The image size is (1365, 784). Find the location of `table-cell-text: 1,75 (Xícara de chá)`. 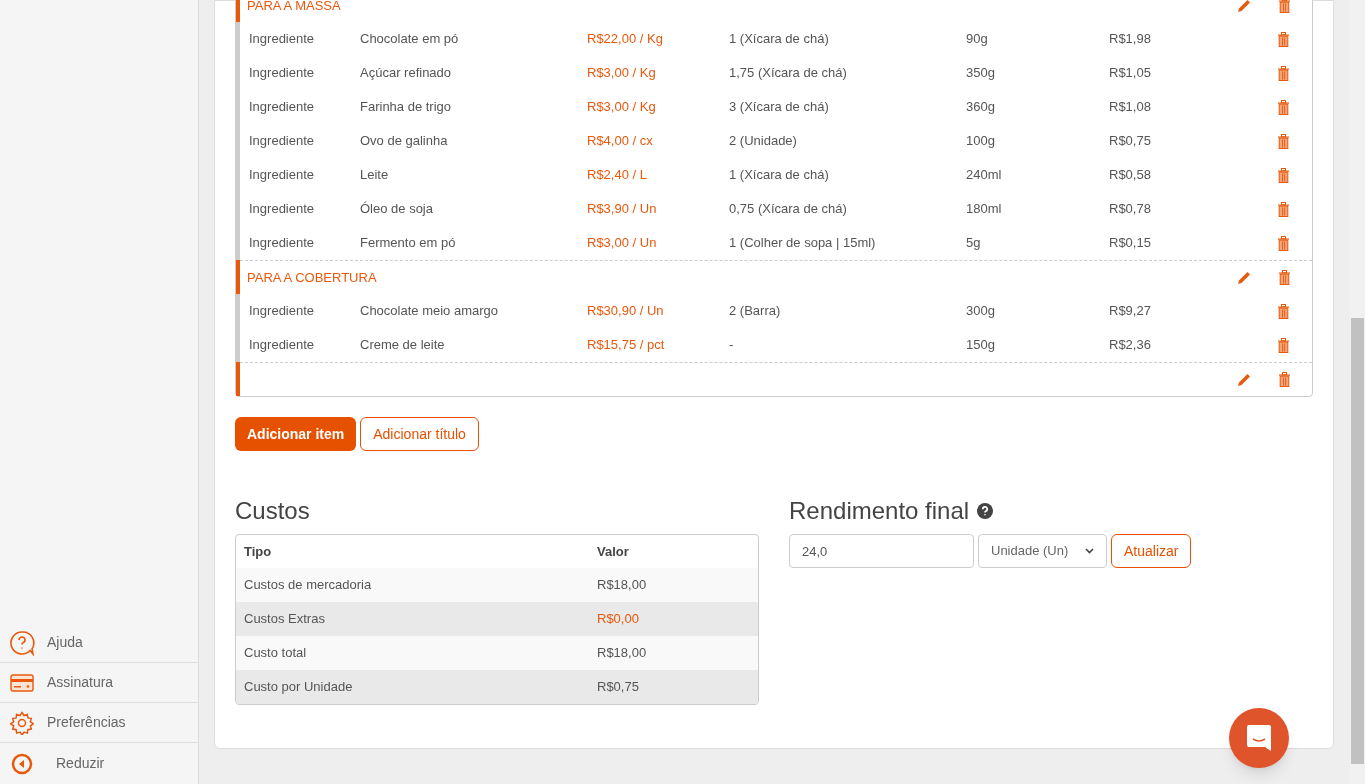

table-cell-text: 1,75 (Xícara de chá) is located at coordinates (788, 73).